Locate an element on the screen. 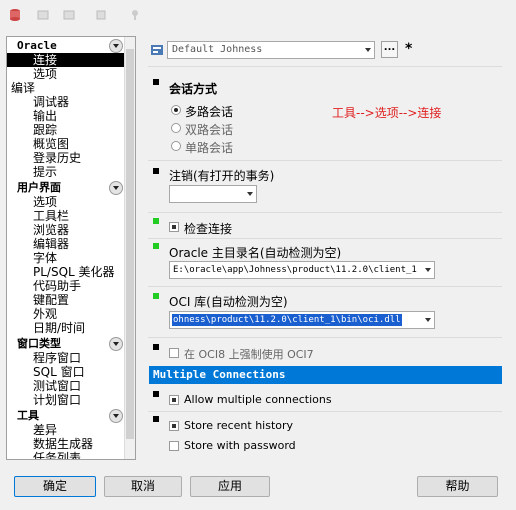  tree-category: 用户界面 is located at coordinates (66, 188).